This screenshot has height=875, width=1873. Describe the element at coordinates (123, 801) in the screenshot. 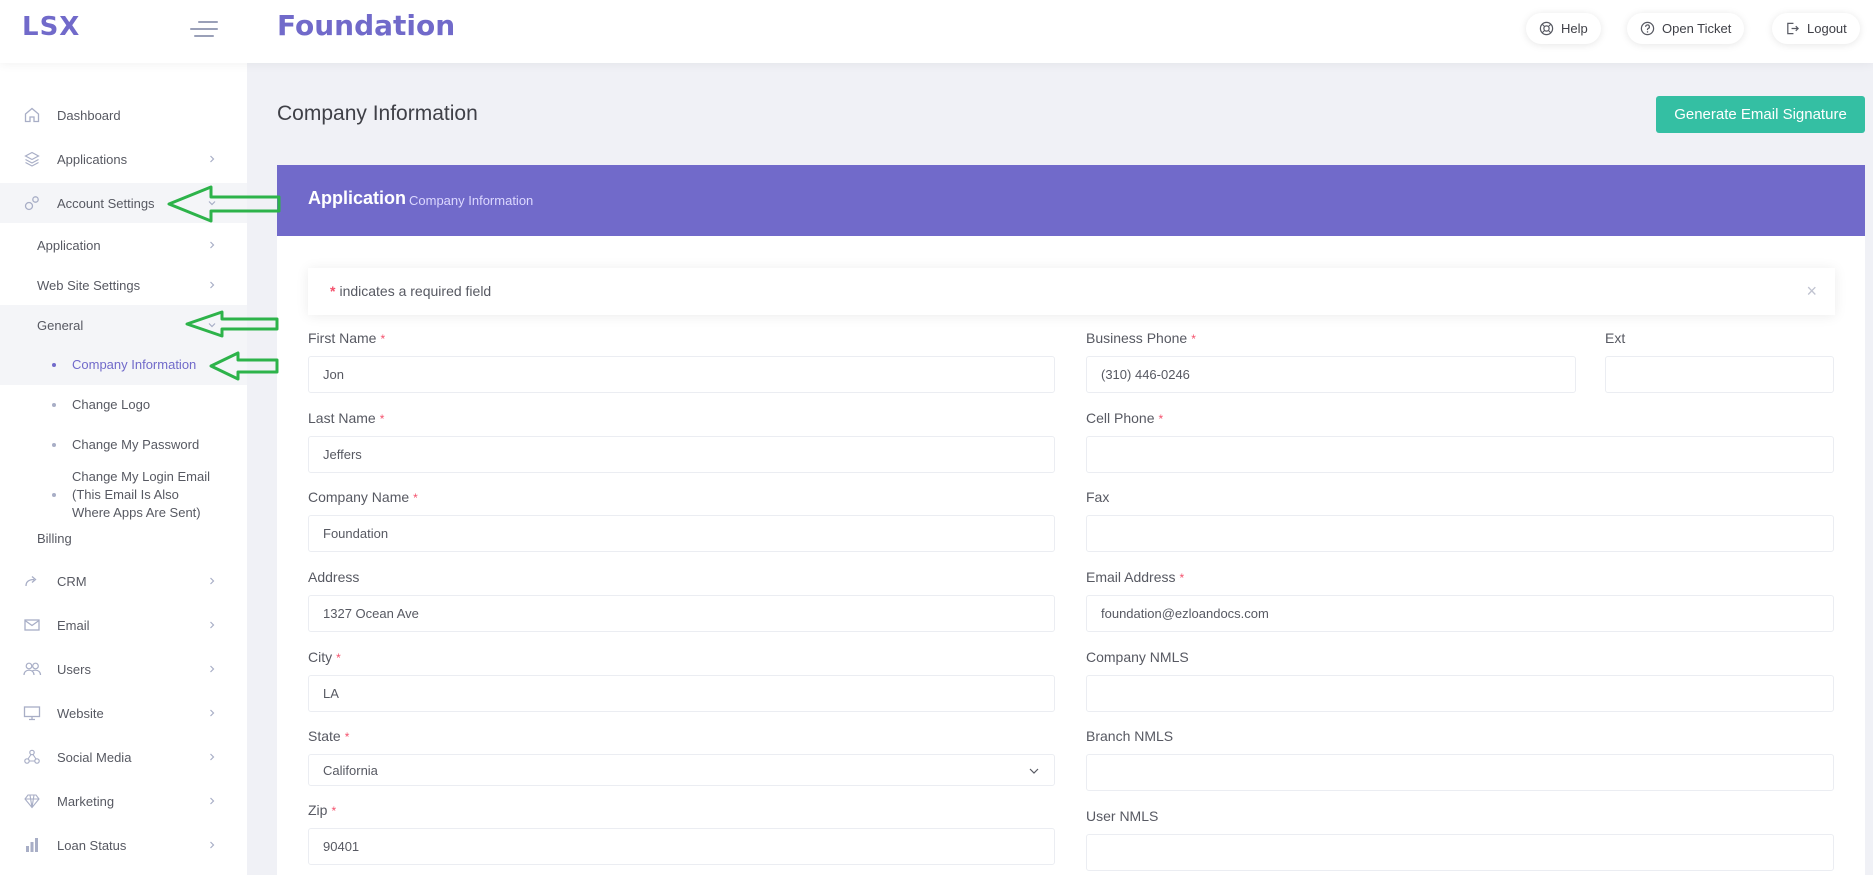

I see `sidebar-item-marketing: Marketing` at that location.